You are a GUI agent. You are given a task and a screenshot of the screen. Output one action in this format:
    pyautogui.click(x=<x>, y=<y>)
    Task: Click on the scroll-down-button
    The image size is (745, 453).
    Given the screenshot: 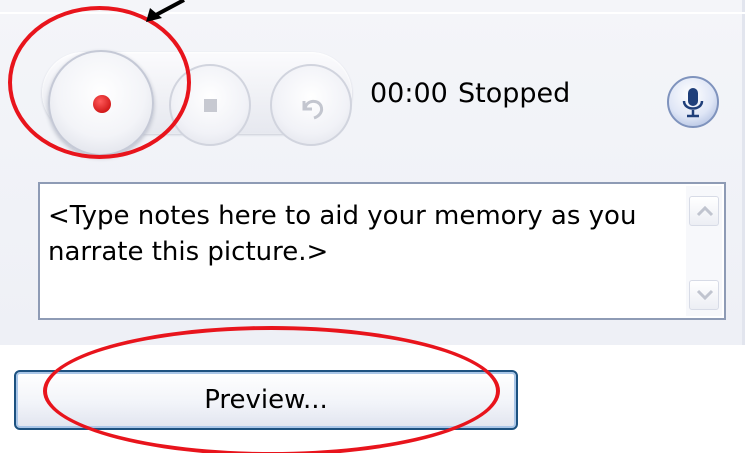 What is the action you would take?
    pyautogui.click(x=704, y=295)
    